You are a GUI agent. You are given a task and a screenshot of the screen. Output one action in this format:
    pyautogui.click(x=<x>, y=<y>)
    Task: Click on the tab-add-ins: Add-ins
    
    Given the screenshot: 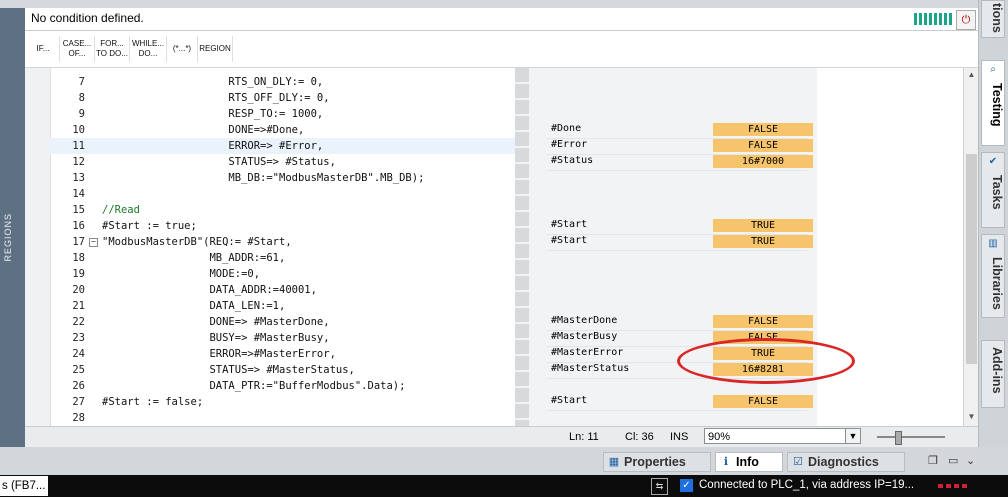 What is the action you would take?
    pyautogui.click(x=993, y=374)
    